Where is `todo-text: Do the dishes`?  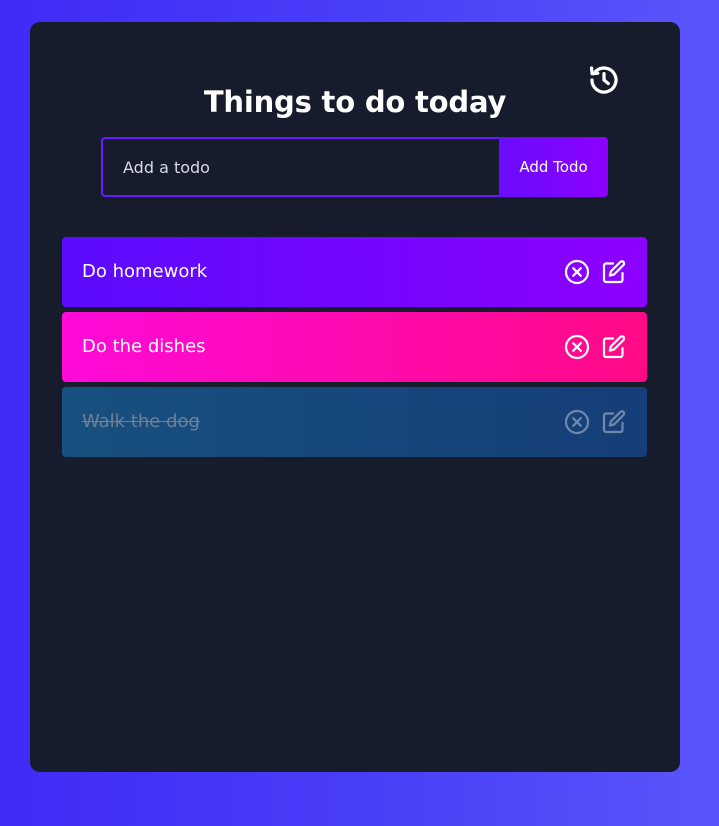 todo-text: Do the dishes is located at coordinates (144, 347).